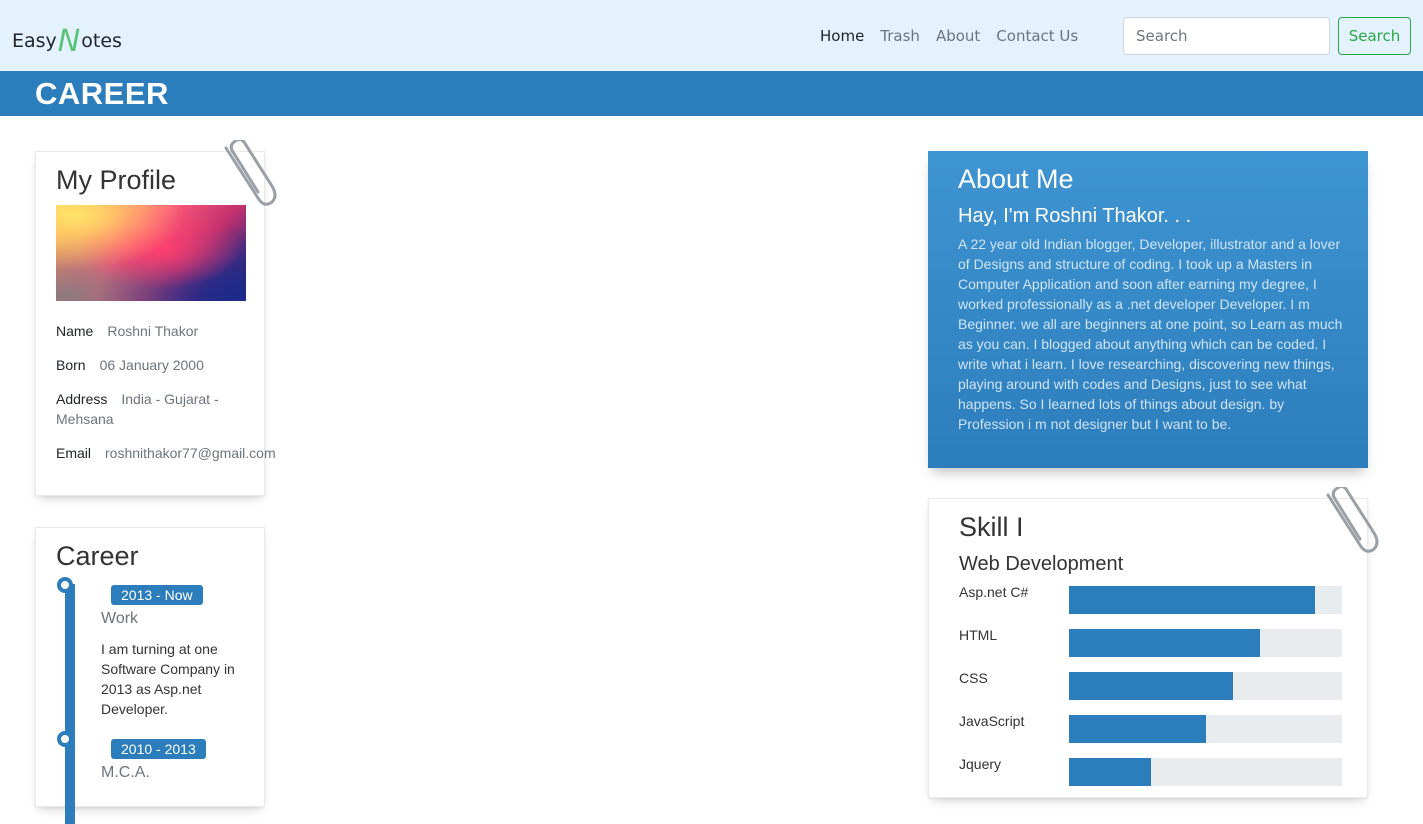 The height and width of the screenshot is (824, 1423). What do you see at coordinates (958, 36) in the screenshot?
I see `nav-about-link: About` at bounding box center [958, 36].